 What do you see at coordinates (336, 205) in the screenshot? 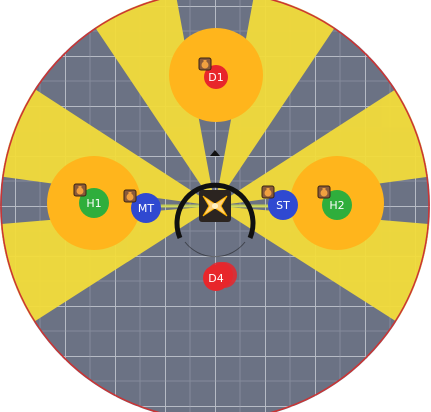
I see `player-label: H2` at bounding box center [336, 205].